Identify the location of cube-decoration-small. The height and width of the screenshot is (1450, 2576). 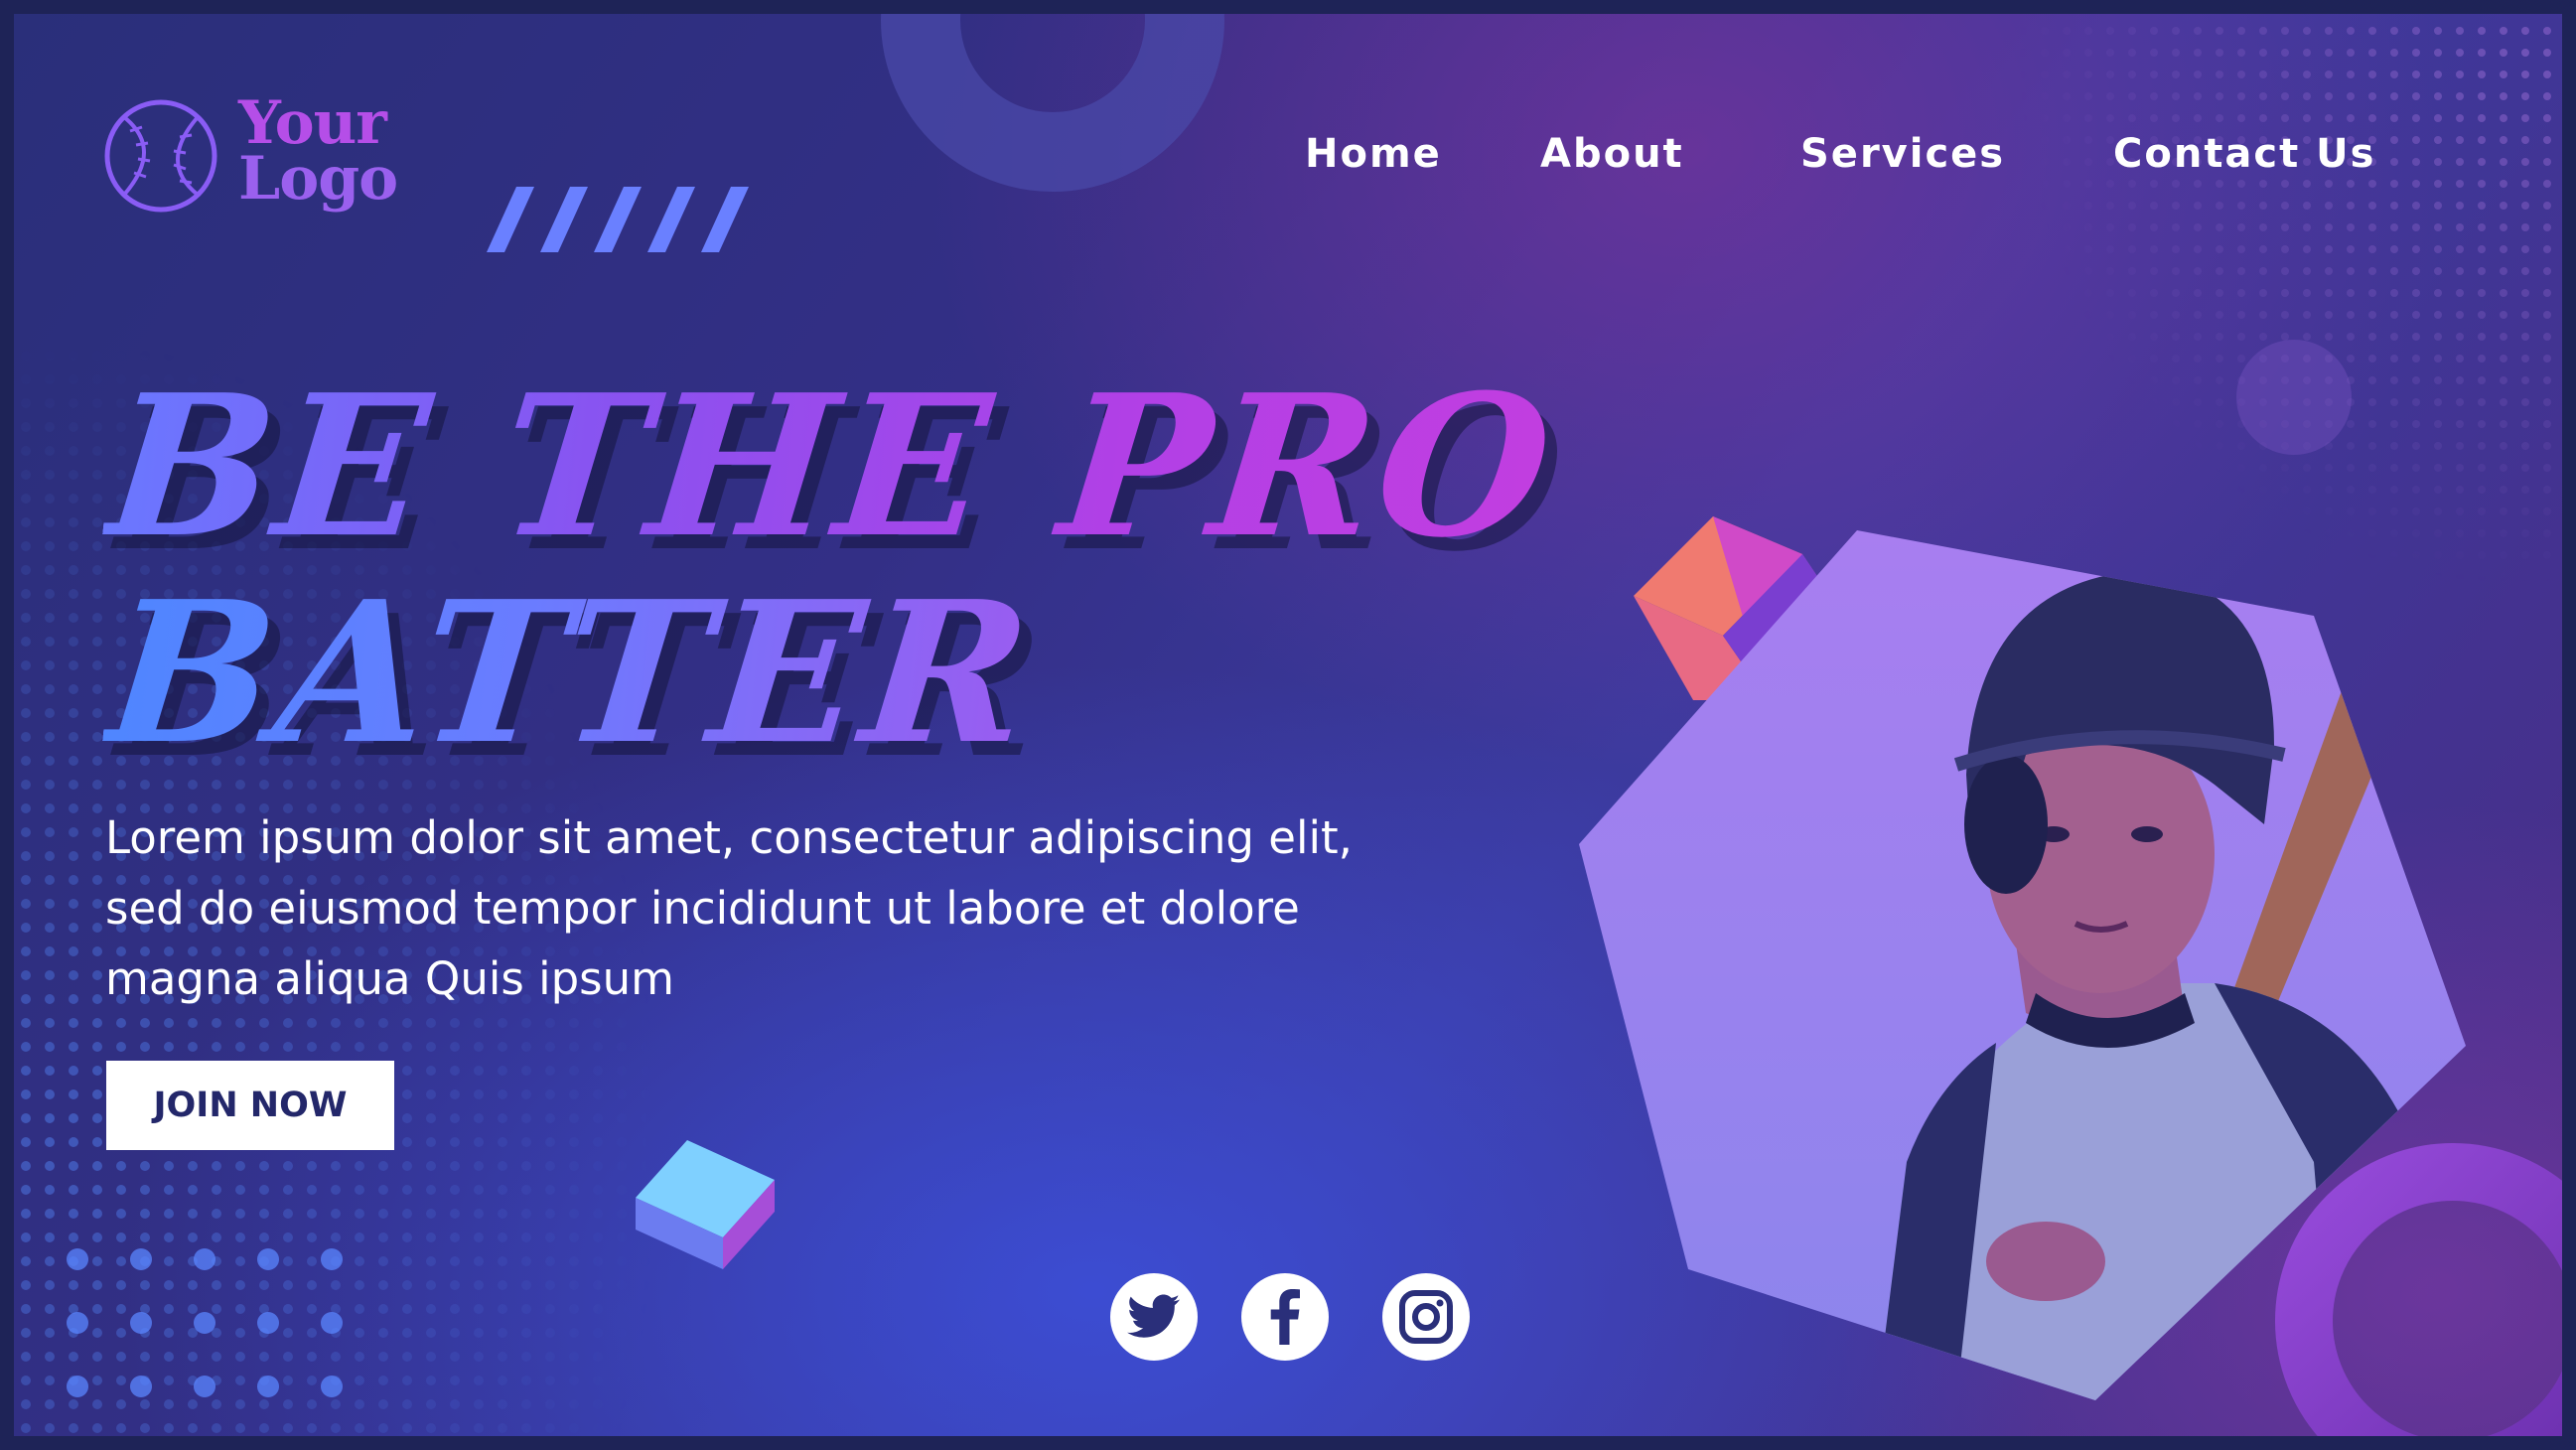
(706, 1204).